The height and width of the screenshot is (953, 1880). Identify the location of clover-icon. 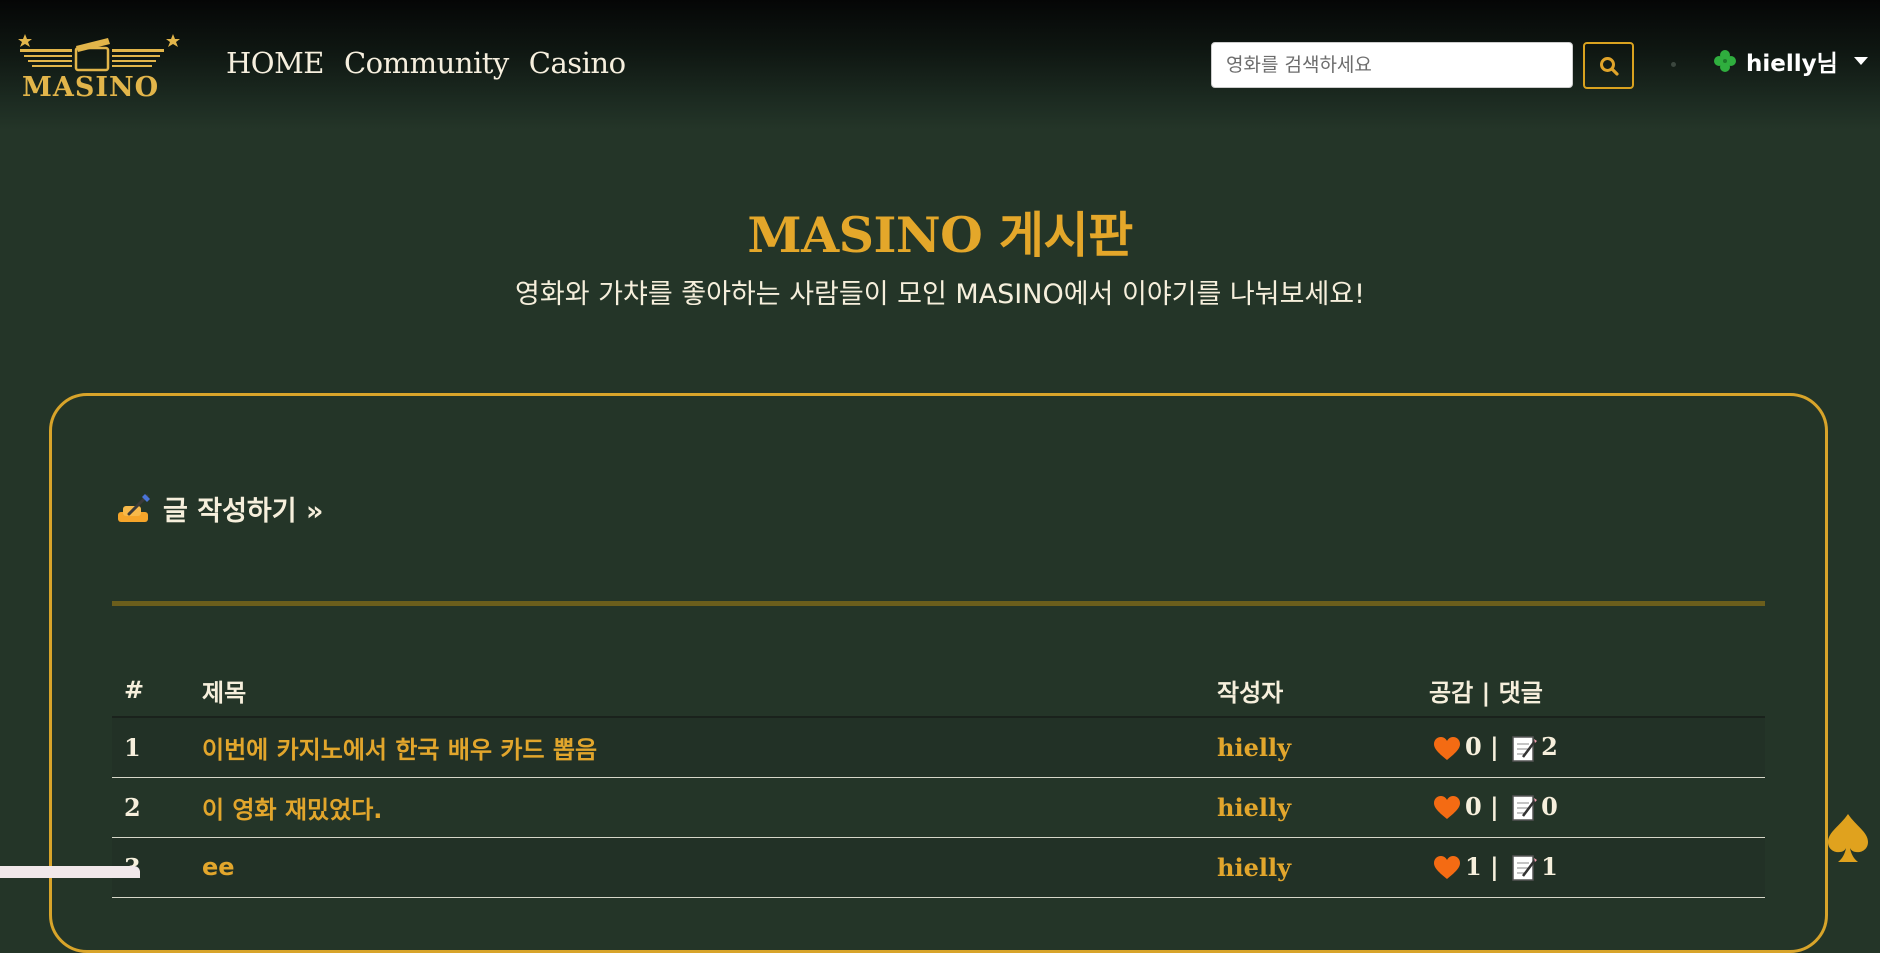
(1725, 61).